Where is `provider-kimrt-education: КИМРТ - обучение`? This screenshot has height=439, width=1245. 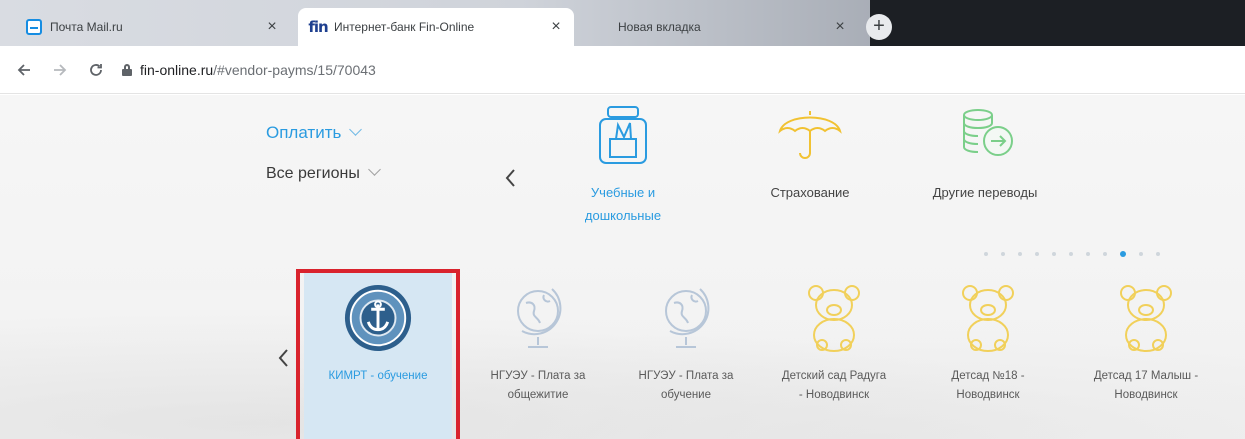 provider-kimrt-education: КИМРТ - обучение is located at coordinates (378, 355).